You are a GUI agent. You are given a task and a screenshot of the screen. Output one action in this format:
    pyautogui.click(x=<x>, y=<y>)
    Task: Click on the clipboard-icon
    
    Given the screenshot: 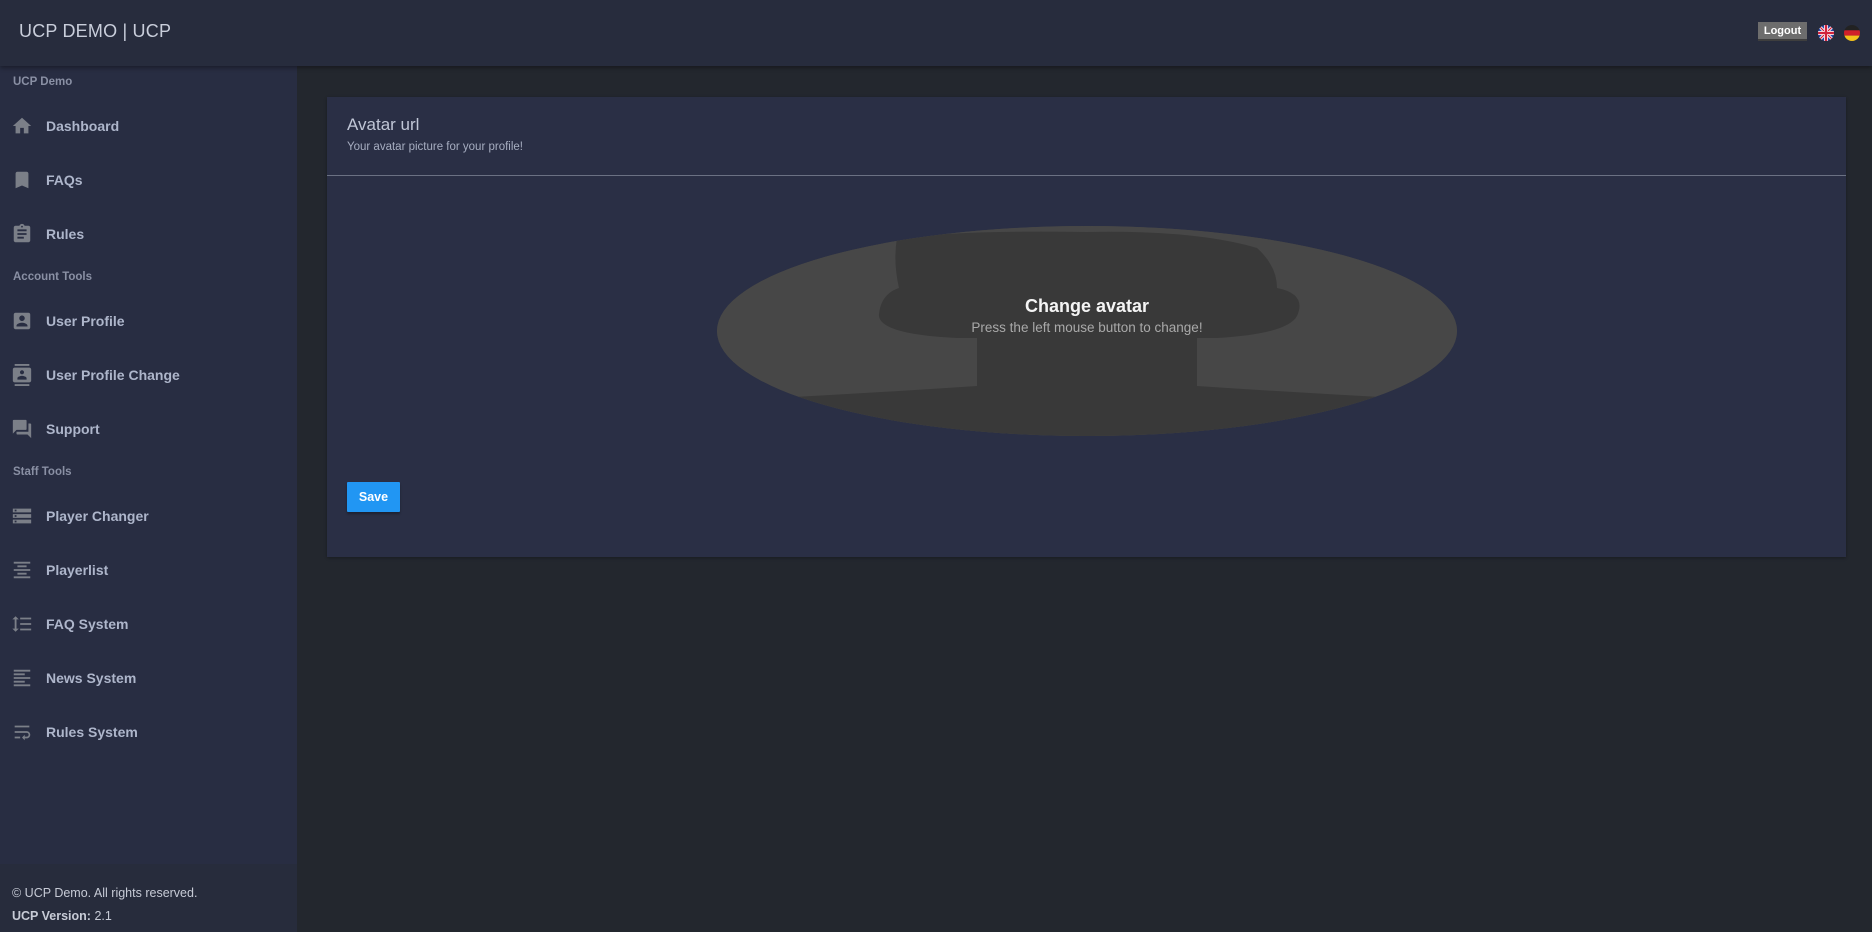 What is the action you would take?
    pyautogui.click(x=22, y=234)
    